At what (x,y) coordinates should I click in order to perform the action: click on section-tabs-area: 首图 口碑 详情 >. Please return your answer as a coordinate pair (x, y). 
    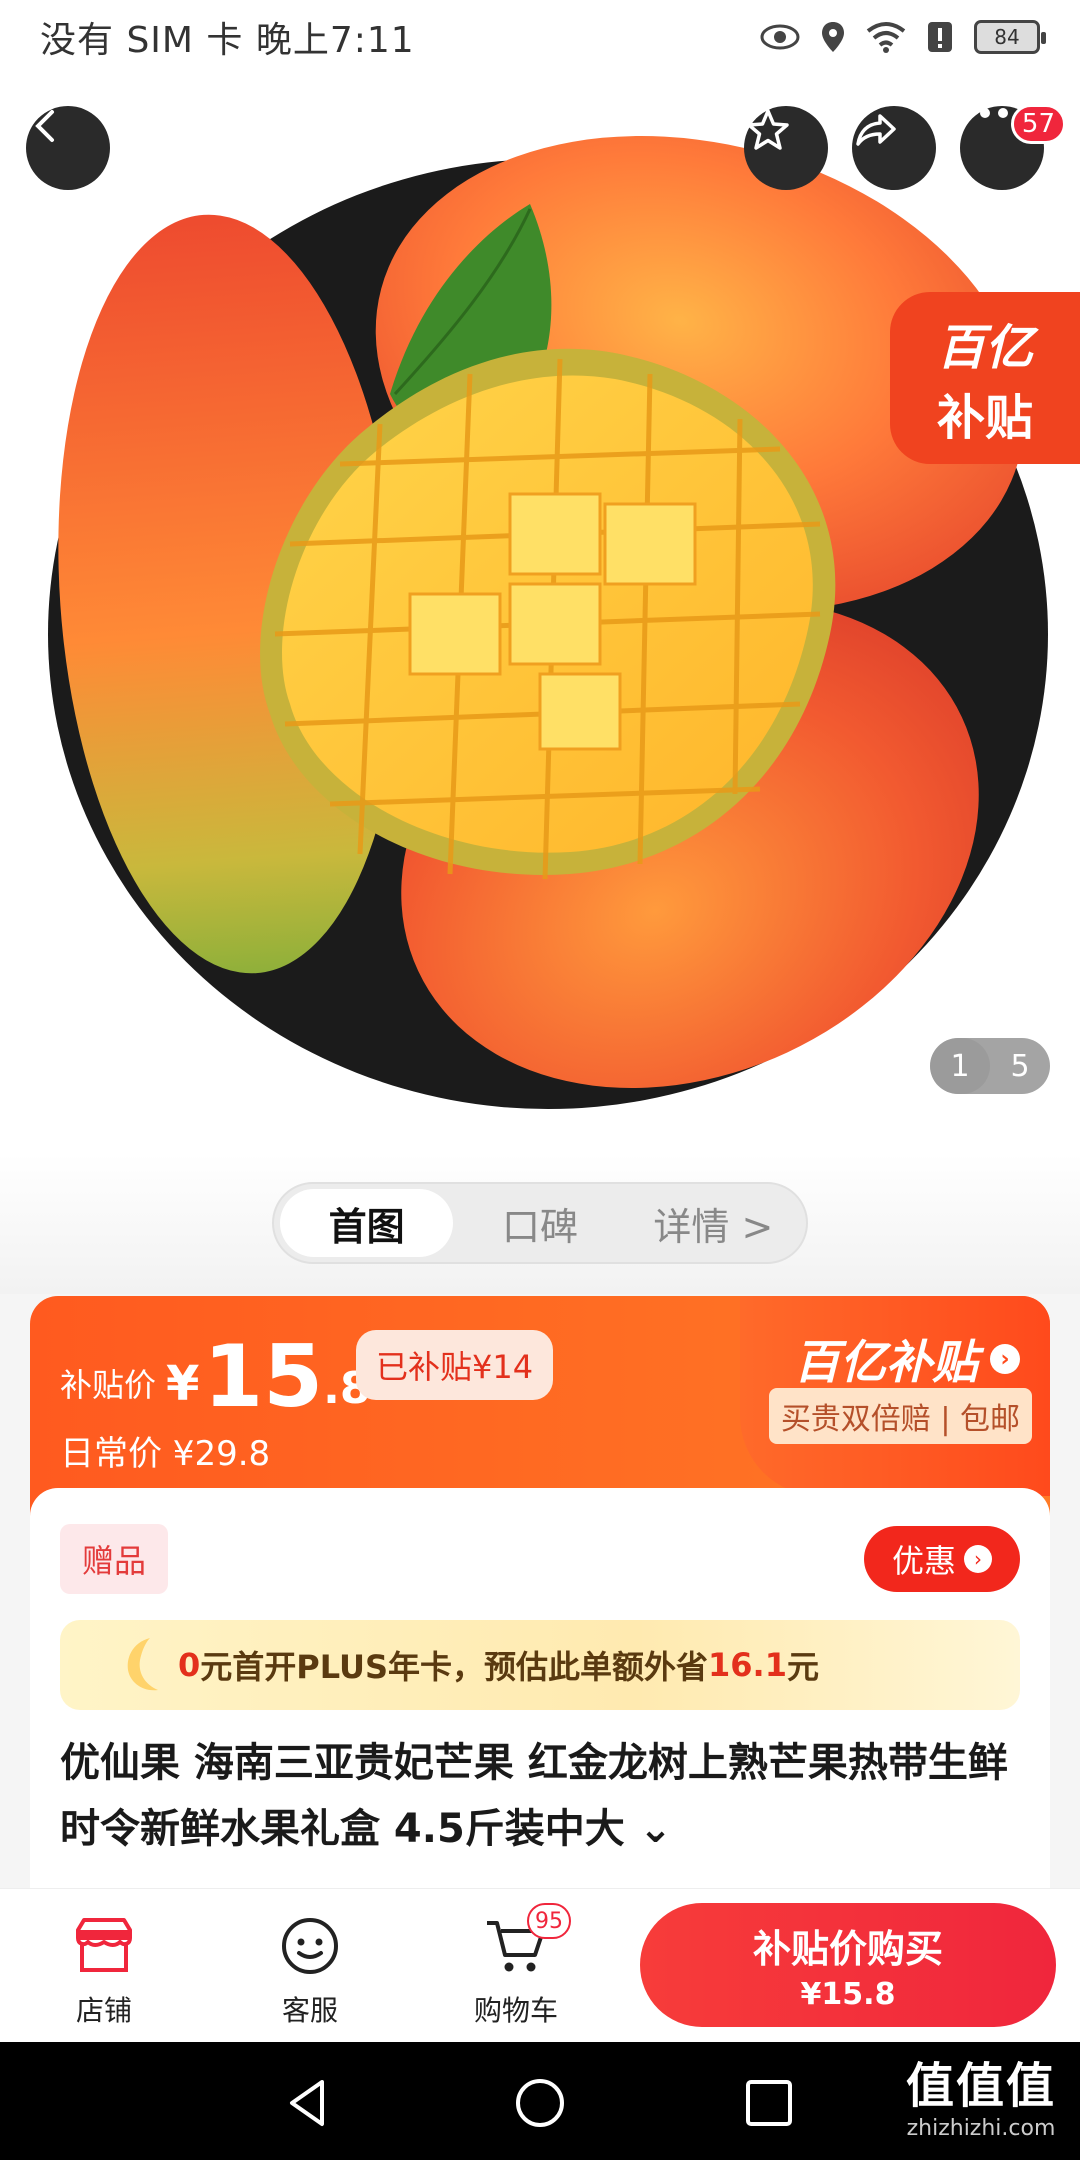
    Looking at the image, I should click on (540, 1224).